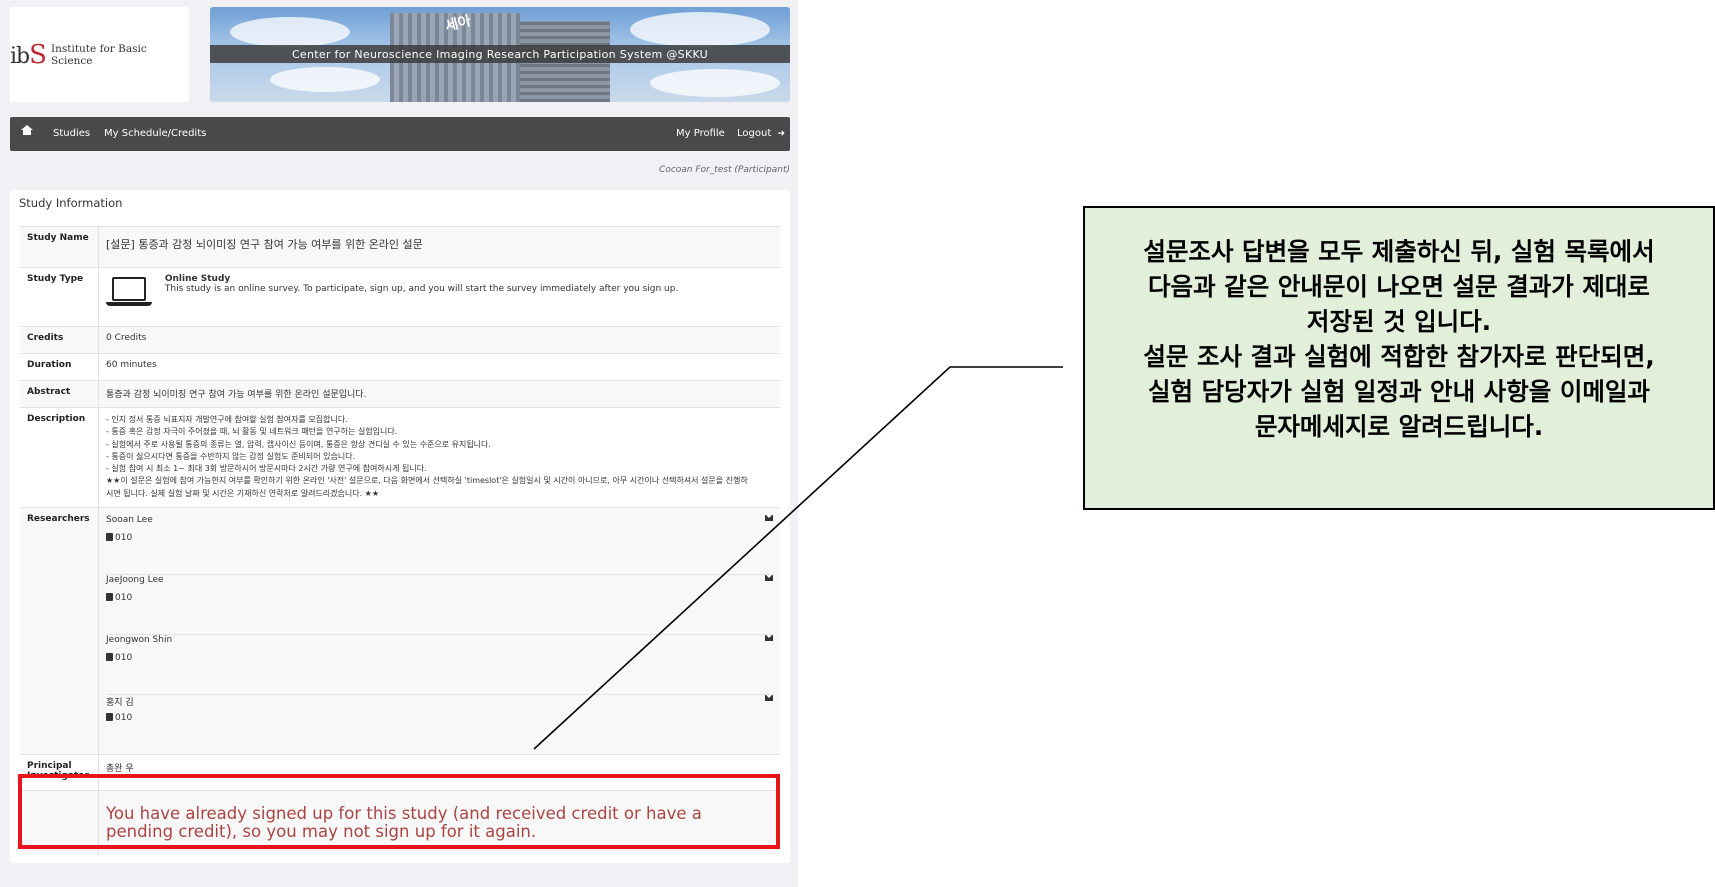 The image size is (1715, 887). What do you see at coordinates (1399, 251) in the screenshot?
I see `annotation-line: 설문조사 답변을 모두 제출하신 뒤, 실험 목록에서` at bounding box center [1399, 251].